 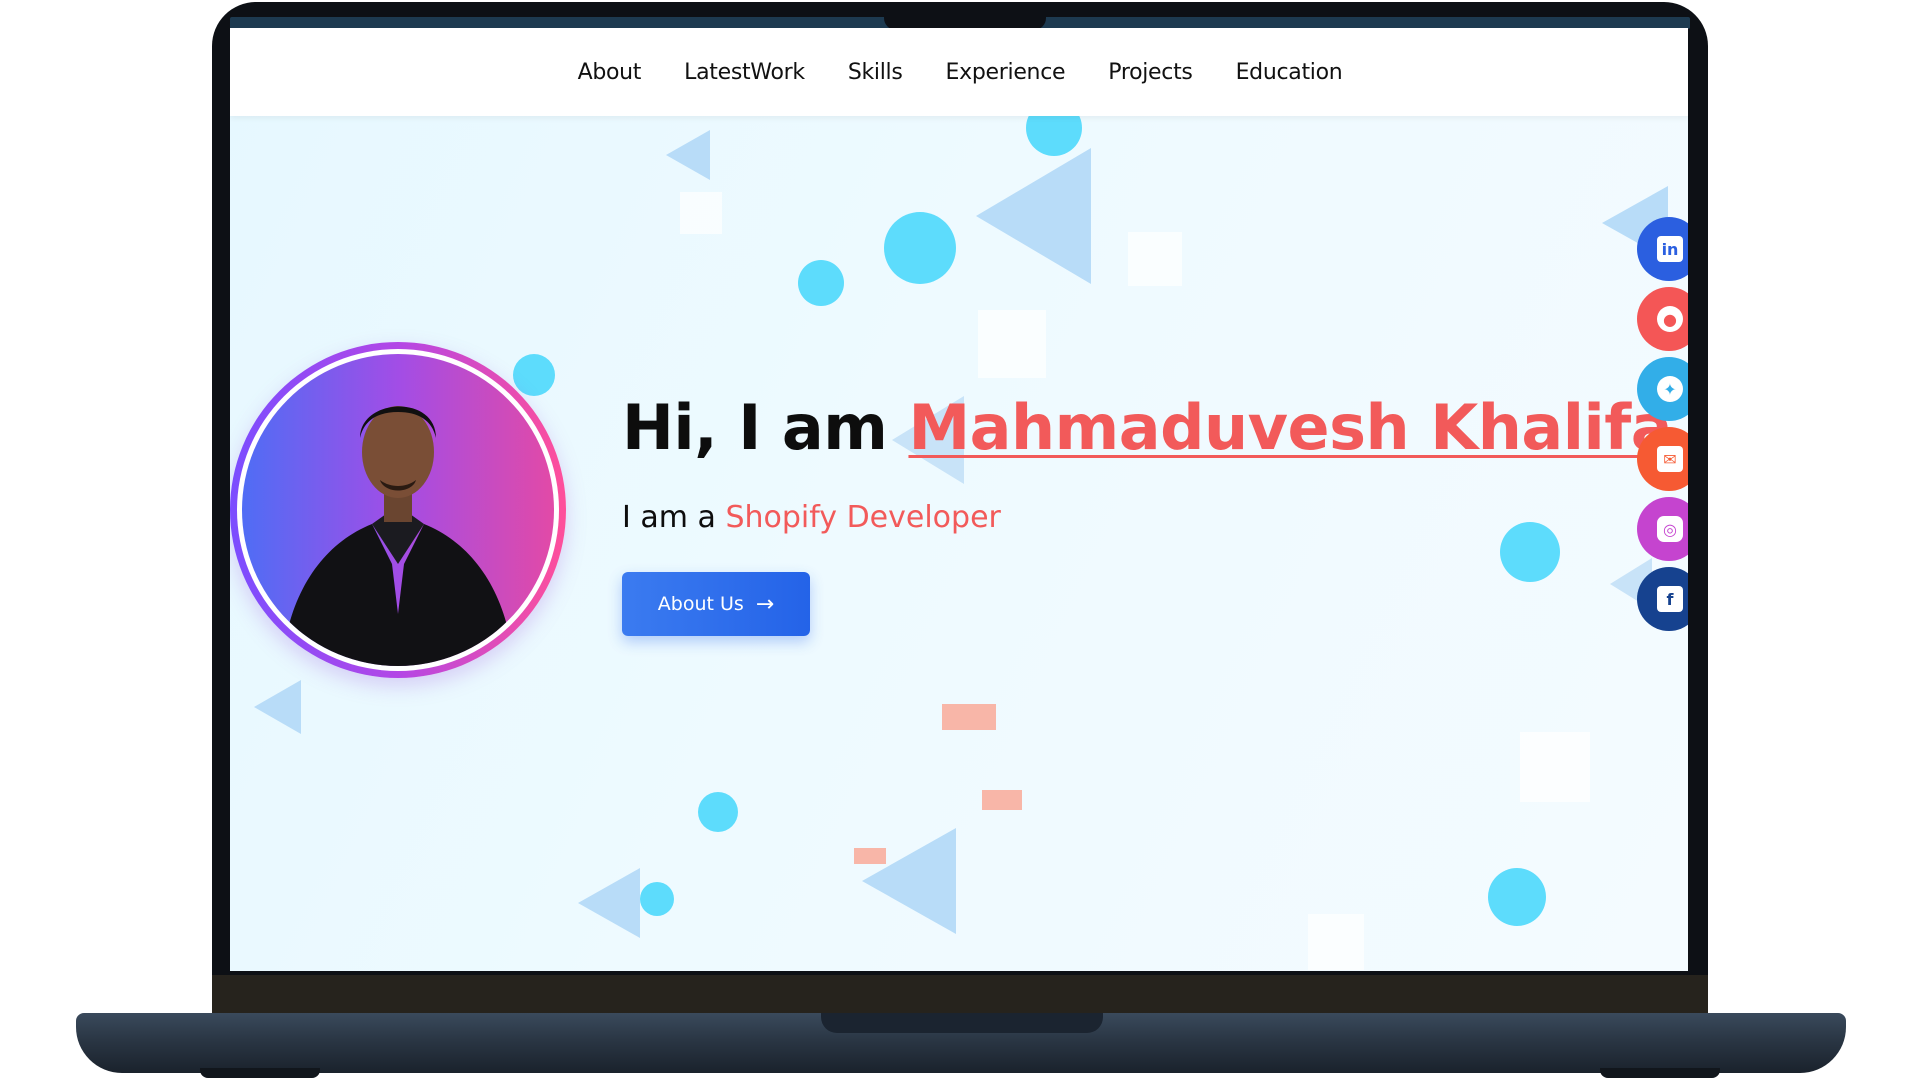 What do you see at coordinates (744, 72) in the screenshot?
I see `nav-latestwork: LatestWork` at bounding box center [744, 72].